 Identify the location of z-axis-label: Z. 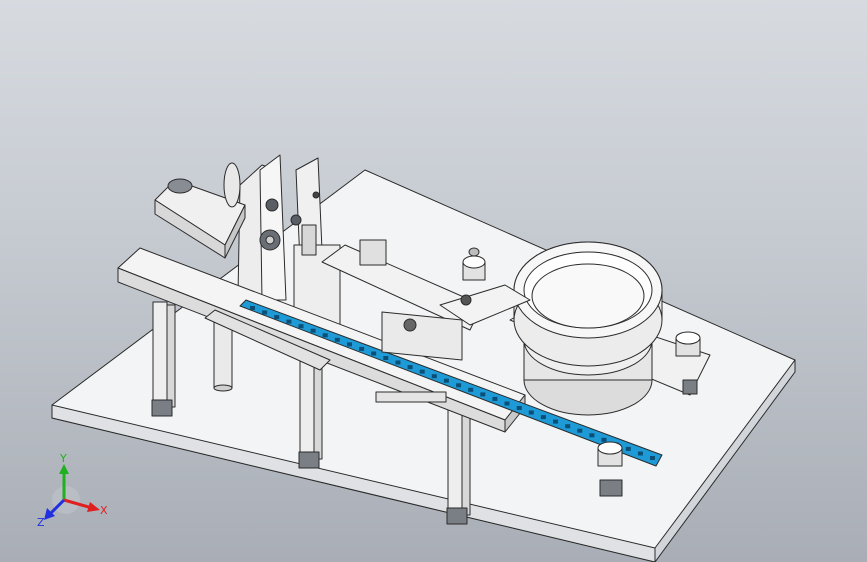
(41, 522).